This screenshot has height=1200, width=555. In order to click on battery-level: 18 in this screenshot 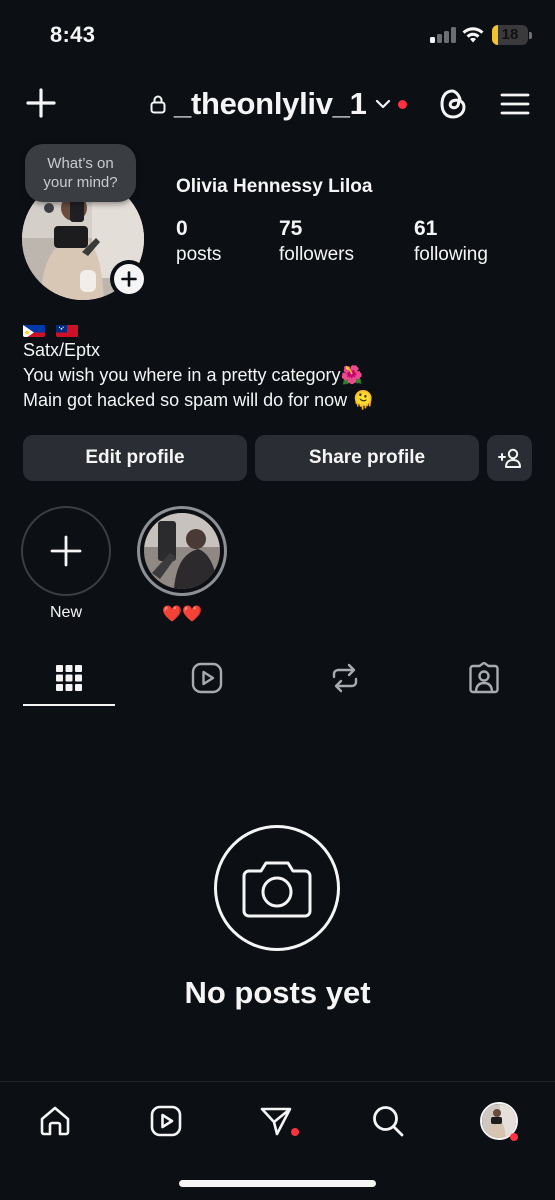, I will do `click(510, 34)`.